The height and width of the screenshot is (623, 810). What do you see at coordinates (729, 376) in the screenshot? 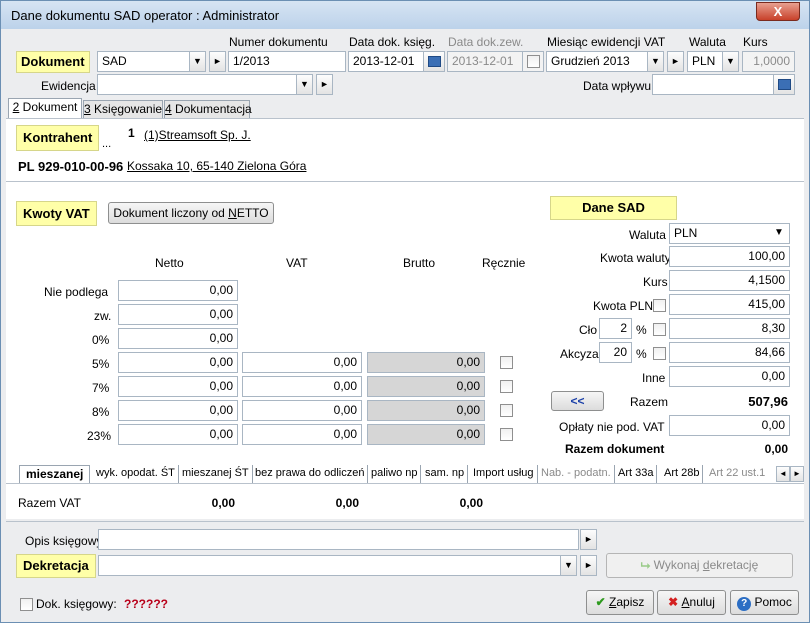
I see `inne-input: 0,00` at bounding box center [729, 376].